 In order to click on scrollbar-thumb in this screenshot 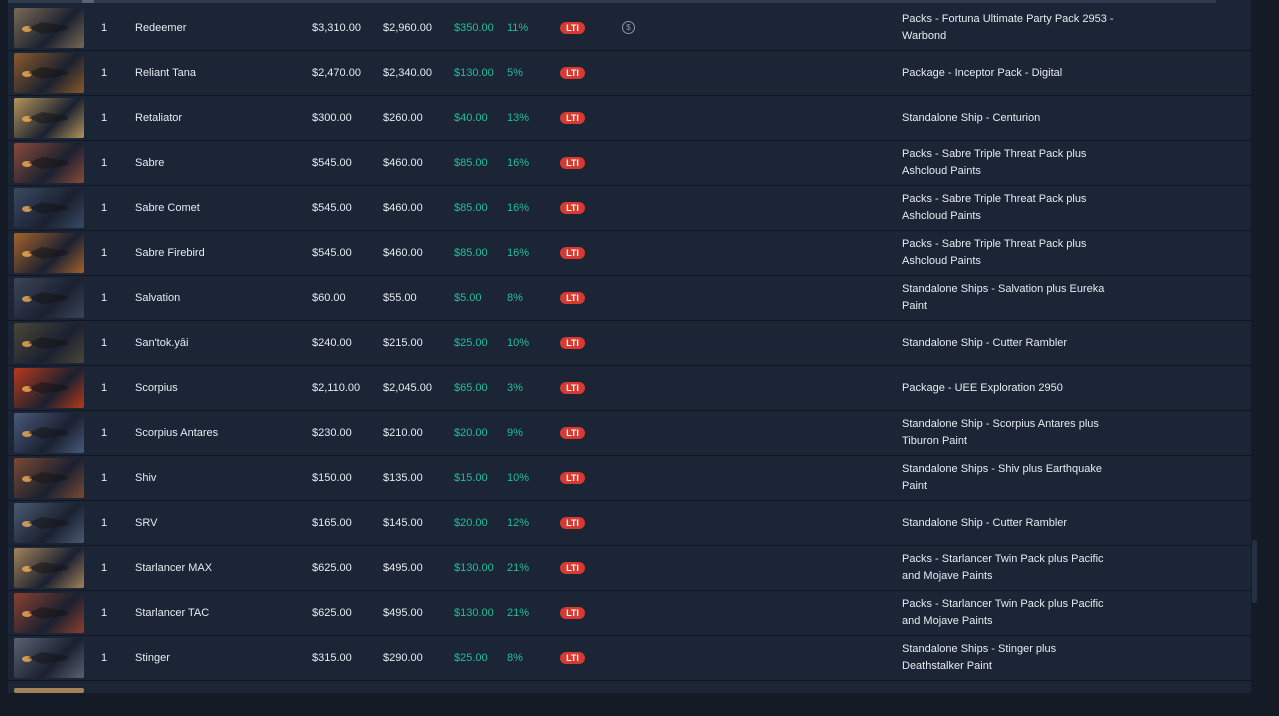, I will do `click(1254, 571)`.